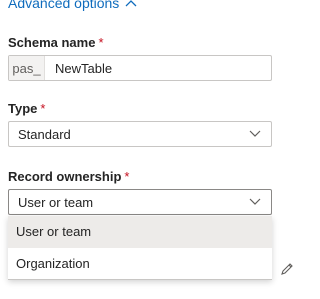 Image resolution: width=320 pixels, height=299 pixels. What do you see at coordinates (140, 202) in the screenshot?
I see `record-ownership-select: User or team` at bounding box center [140, 202].